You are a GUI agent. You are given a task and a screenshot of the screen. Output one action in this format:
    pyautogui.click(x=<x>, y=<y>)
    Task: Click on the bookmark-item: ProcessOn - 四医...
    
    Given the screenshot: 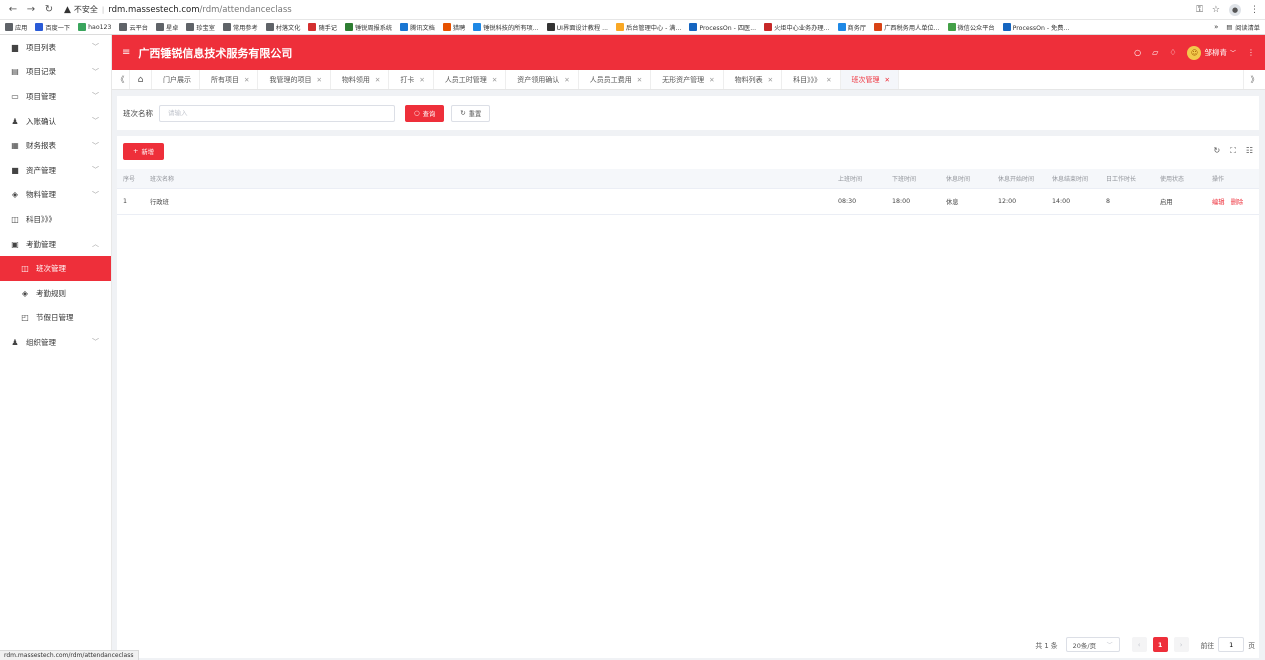 What is the action you would take?
    pyautogui.click(x=722, y=27)
    